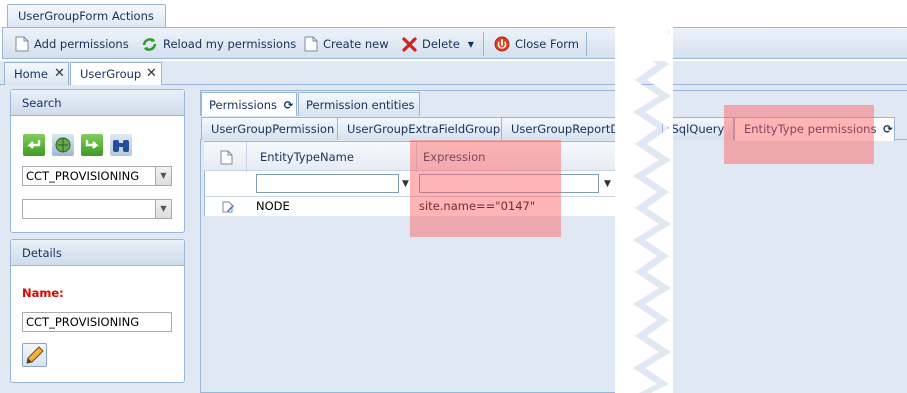 The width and height of the screenshot is (907, 393). I want to click on create-new-button: Create new, so click(346, 44).